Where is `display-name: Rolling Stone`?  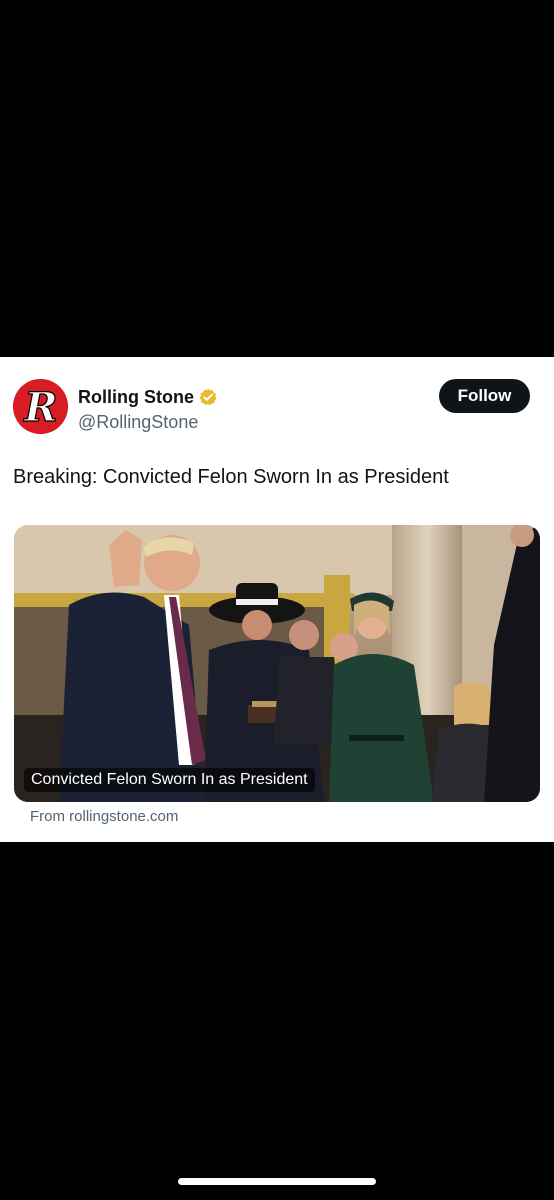 display-name: Rolling Stone is located at coordinates (136, 397).